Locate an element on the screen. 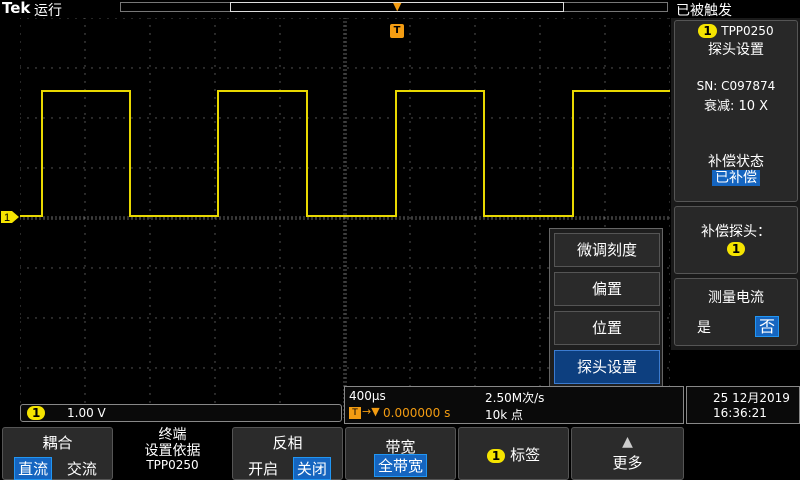 The height and width of the screenshot is (480, 800). trigger-arrow-icon: →▼ is located at coordinates (371, 411).